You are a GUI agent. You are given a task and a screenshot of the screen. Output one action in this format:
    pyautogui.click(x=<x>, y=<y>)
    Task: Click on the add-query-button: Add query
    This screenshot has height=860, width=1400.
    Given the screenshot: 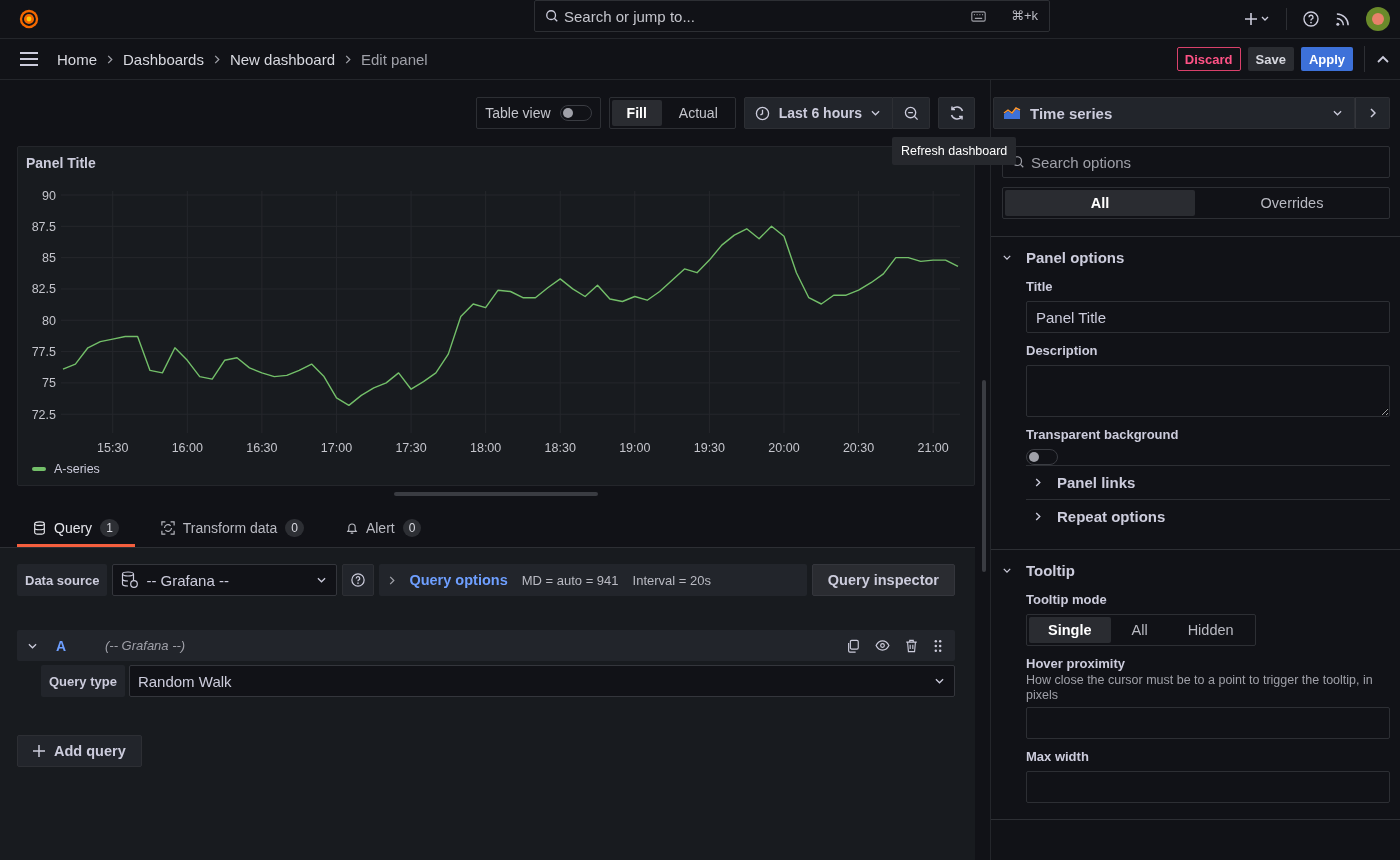 What is the action you would take?
    pyautogui.click(x=79, y=751)
    